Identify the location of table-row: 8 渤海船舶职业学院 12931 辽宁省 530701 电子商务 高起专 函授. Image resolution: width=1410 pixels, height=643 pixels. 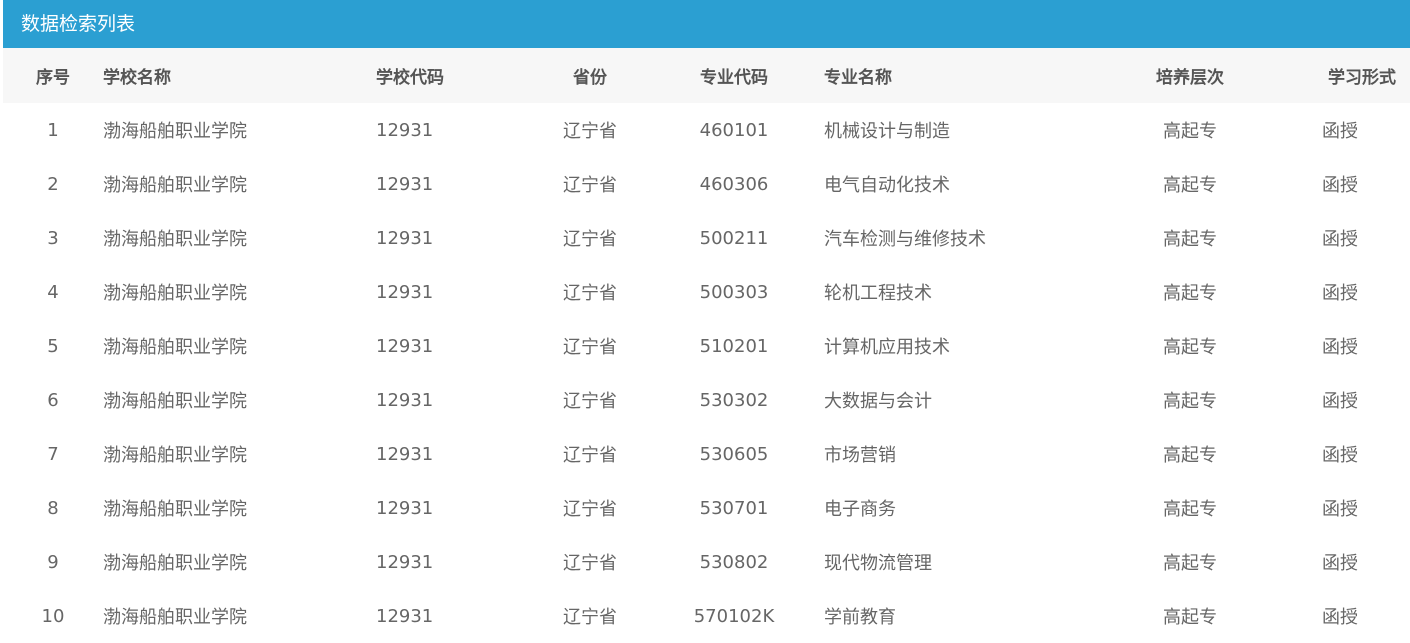
(706, 508).